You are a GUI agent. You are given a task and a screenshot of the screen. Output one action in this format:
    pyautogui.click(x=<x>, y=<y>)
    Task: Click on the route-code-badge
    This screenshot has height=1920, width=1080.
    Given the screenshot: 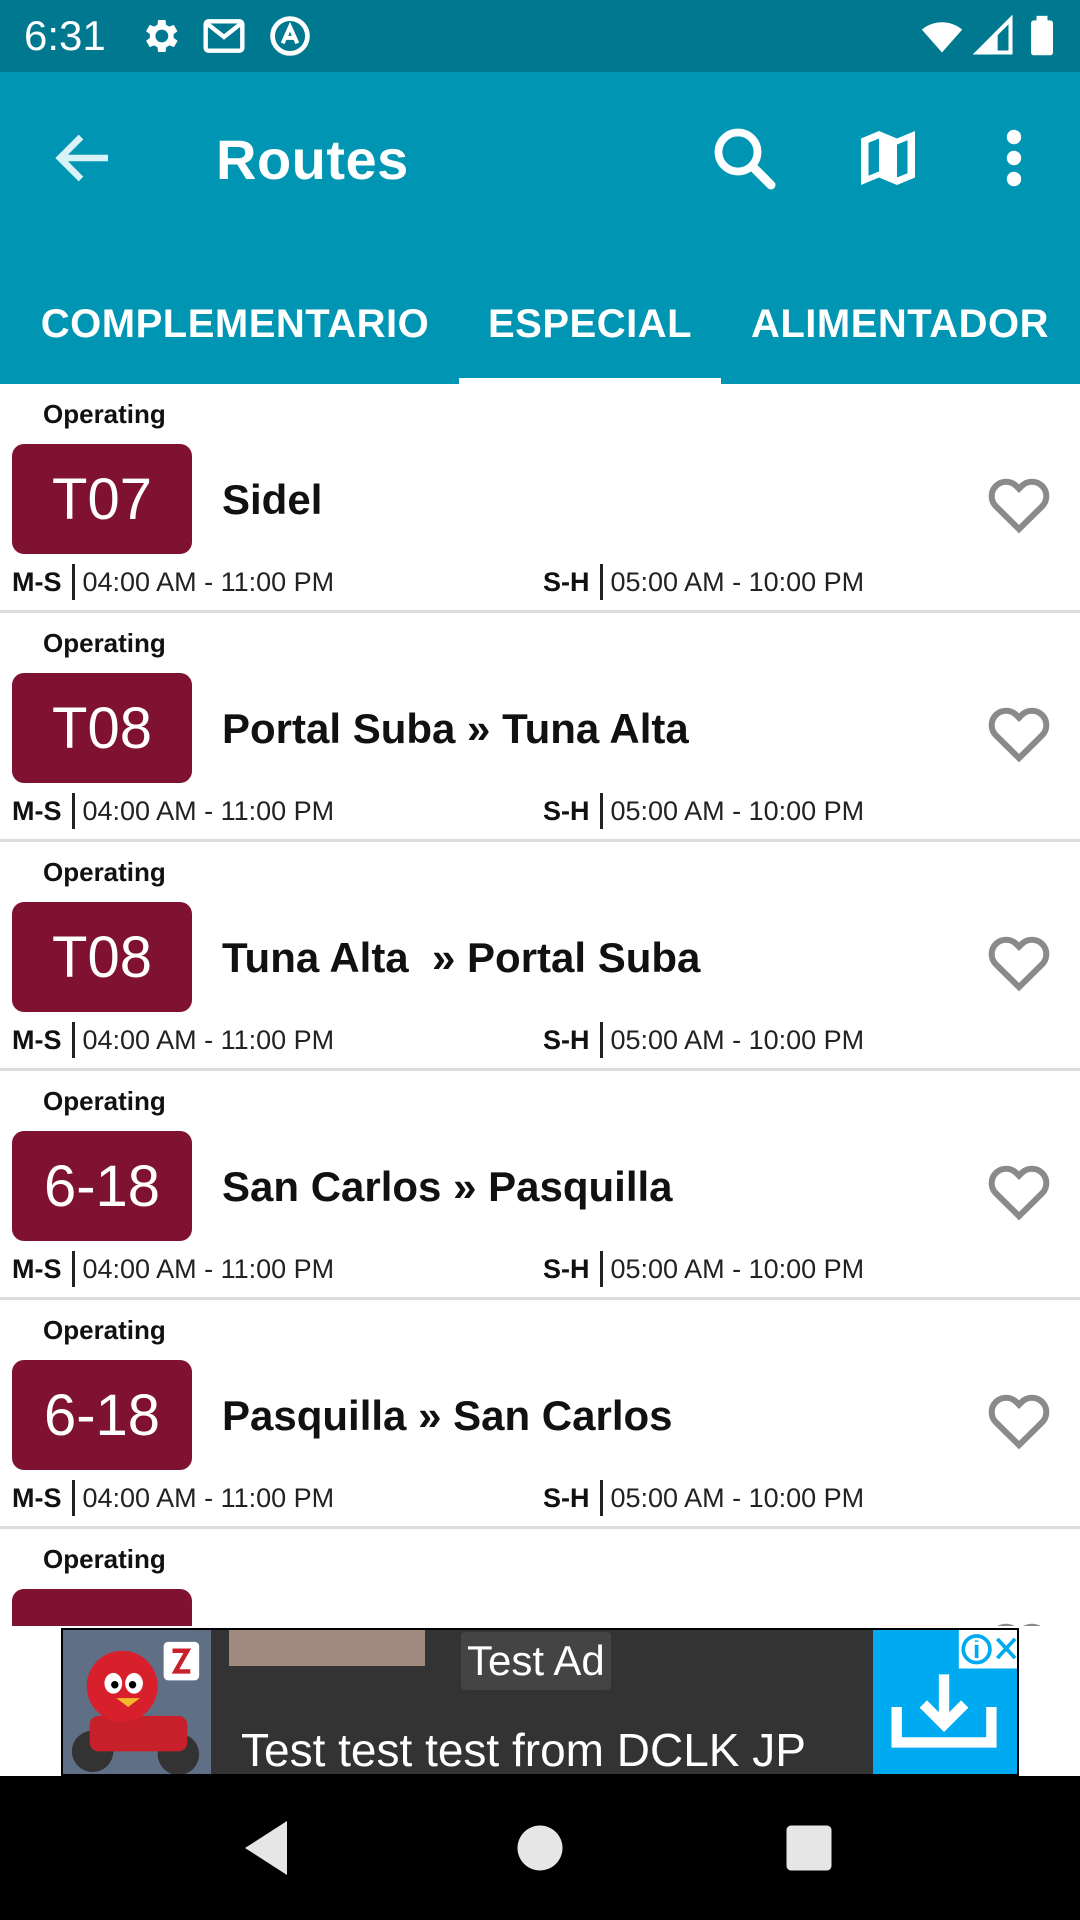 What is the action you would take?
    pyautogui.click(x=102, y=1607)
    